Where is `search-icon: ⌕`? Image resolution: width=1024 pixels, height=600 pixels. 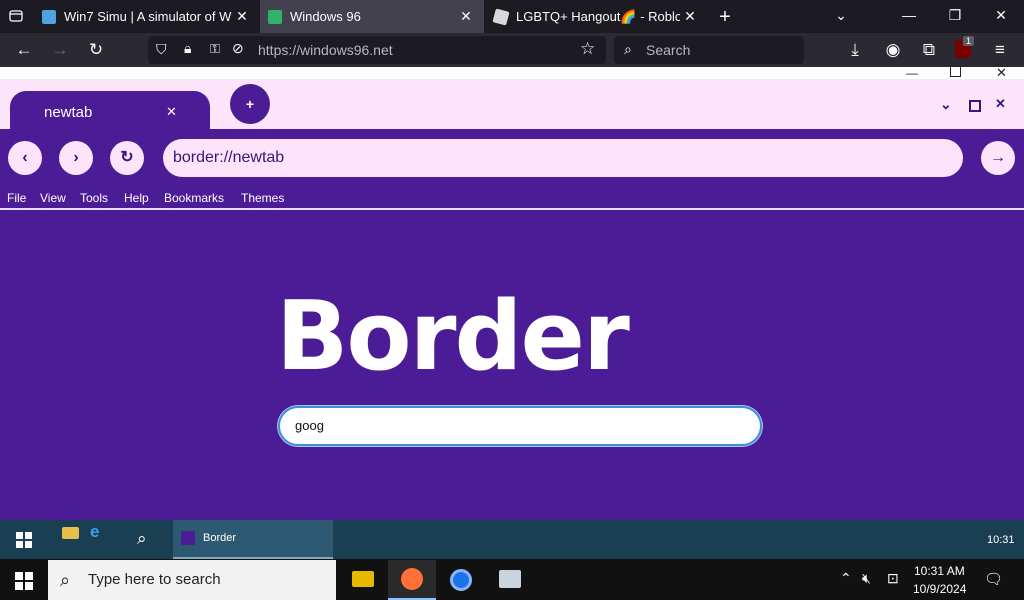
search-icon: ⌕ is located at coordinates (628, 49).